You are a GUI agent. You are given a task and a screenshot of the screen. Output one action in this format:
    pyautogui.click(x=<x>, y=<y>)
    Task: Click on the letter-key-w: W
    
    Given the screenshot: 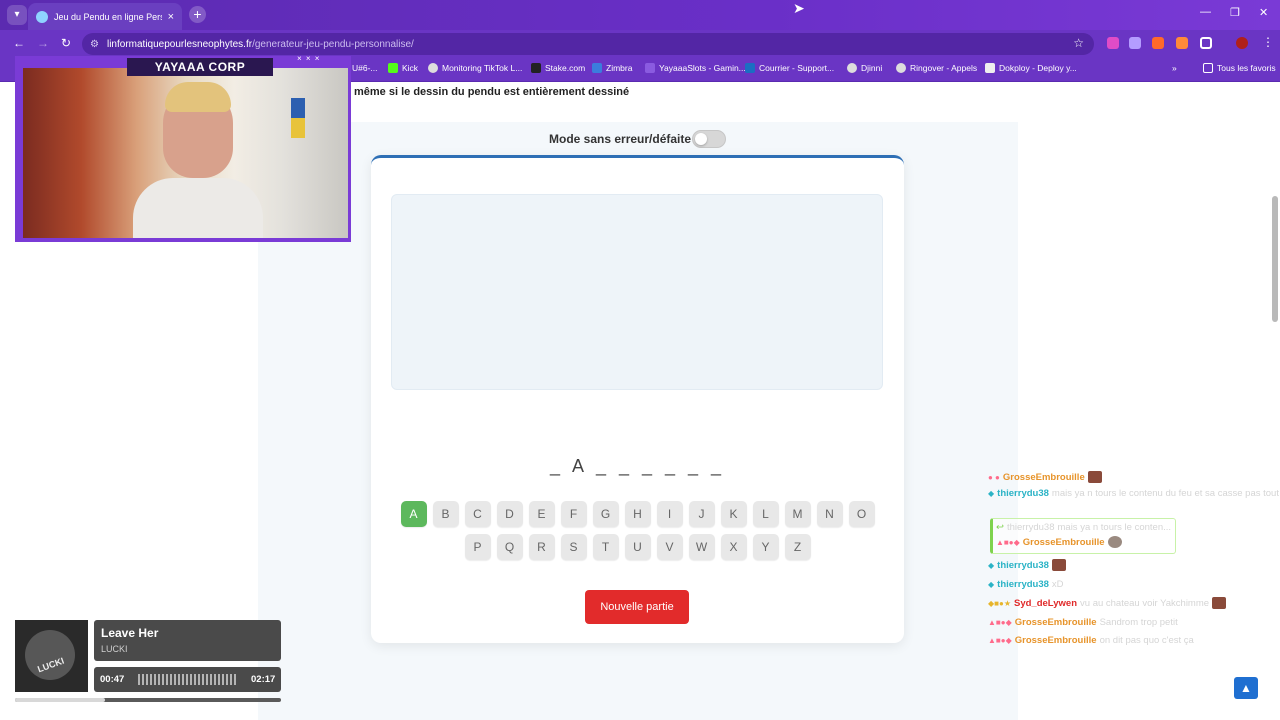 What is the action you would take?
    pyautogui.click(x=701, y=547)
    